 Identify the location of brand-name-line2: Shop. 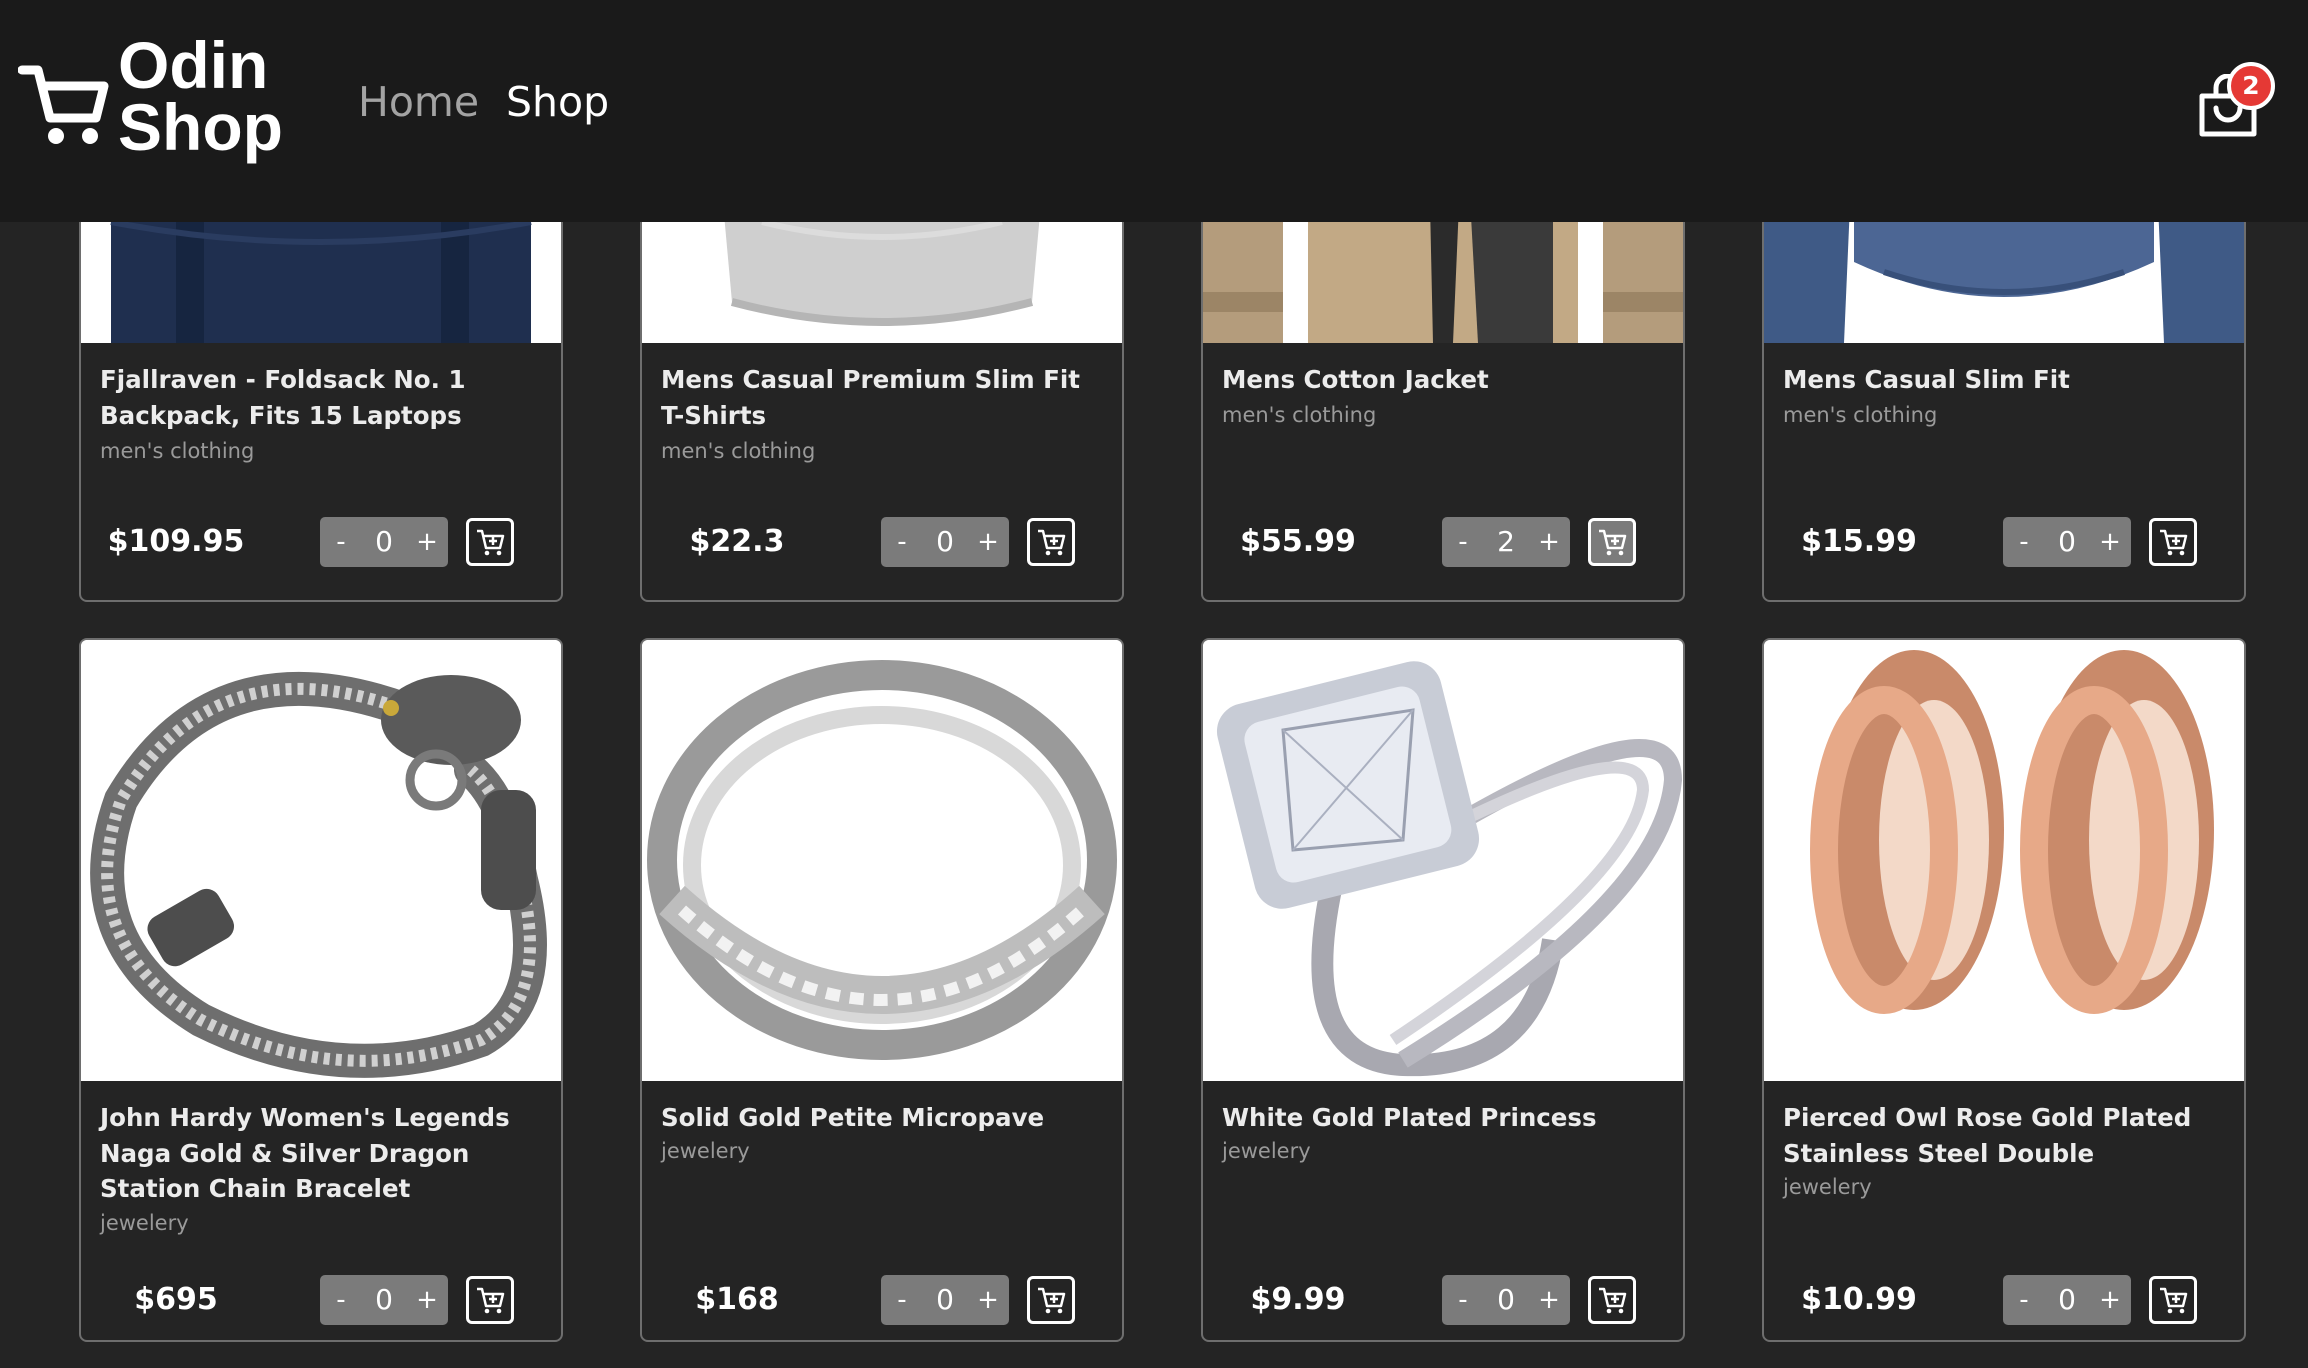
(200, 127).